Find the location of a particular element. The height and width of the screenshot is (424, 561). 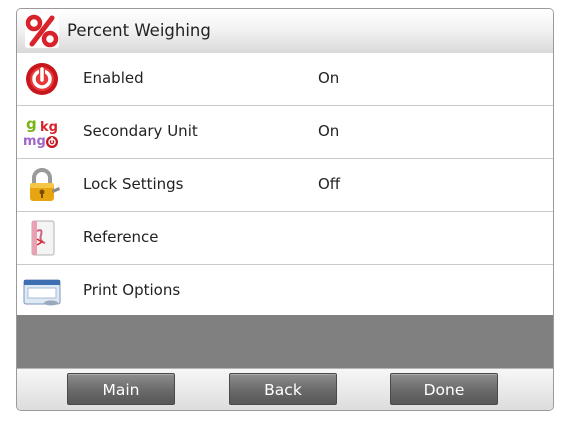

units-icon: g kg mg is located at coordinates (40, 132).